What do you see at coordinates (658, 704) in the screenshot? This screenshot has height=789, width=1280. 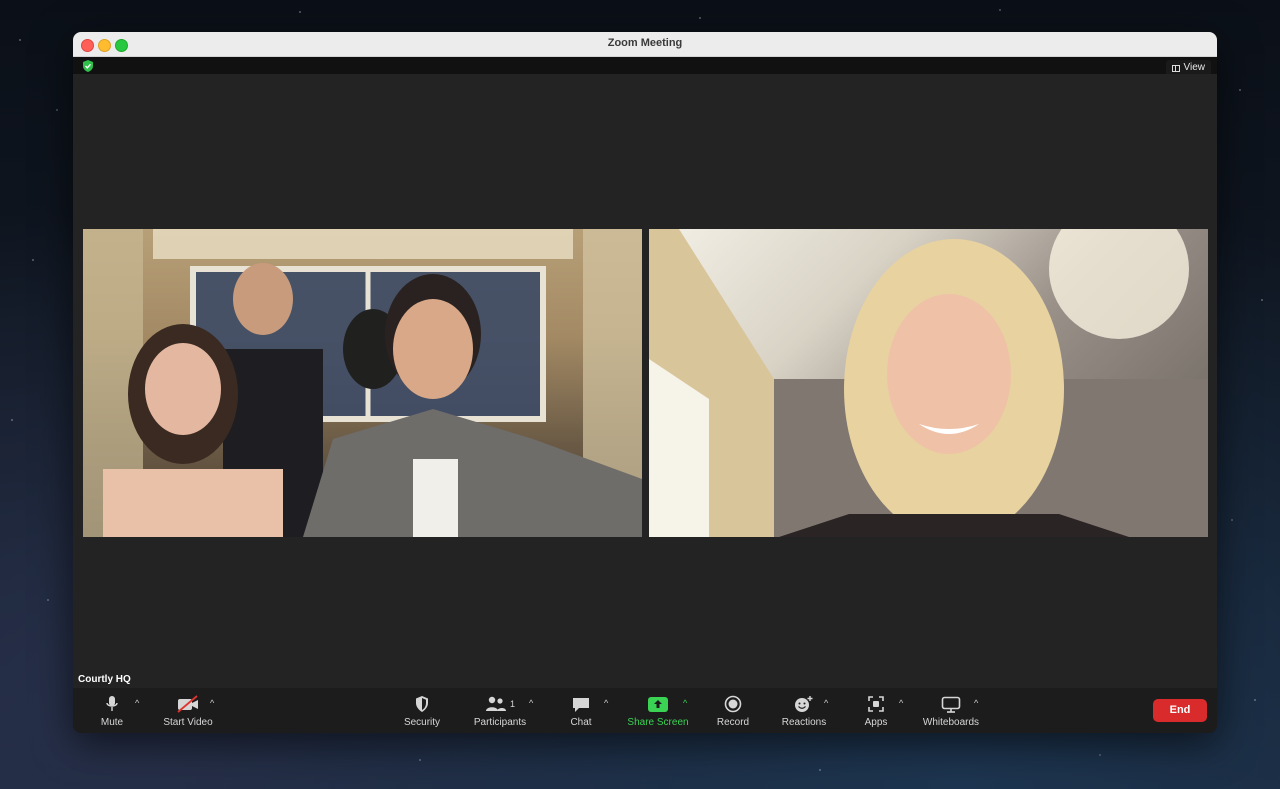 I see `share-screen-icon` at bounding box center [658, 704].